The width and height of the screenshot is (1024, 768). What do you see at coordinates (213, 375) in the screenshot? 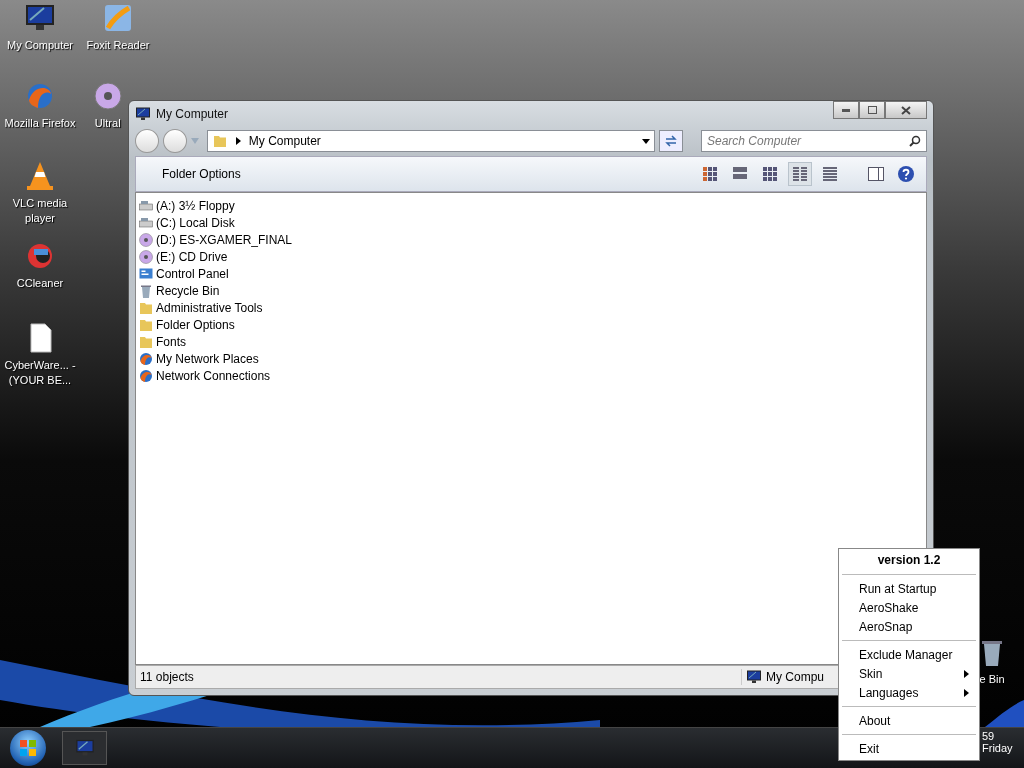
I see `list-item: Network Connections` at bounding box center [213, 375].